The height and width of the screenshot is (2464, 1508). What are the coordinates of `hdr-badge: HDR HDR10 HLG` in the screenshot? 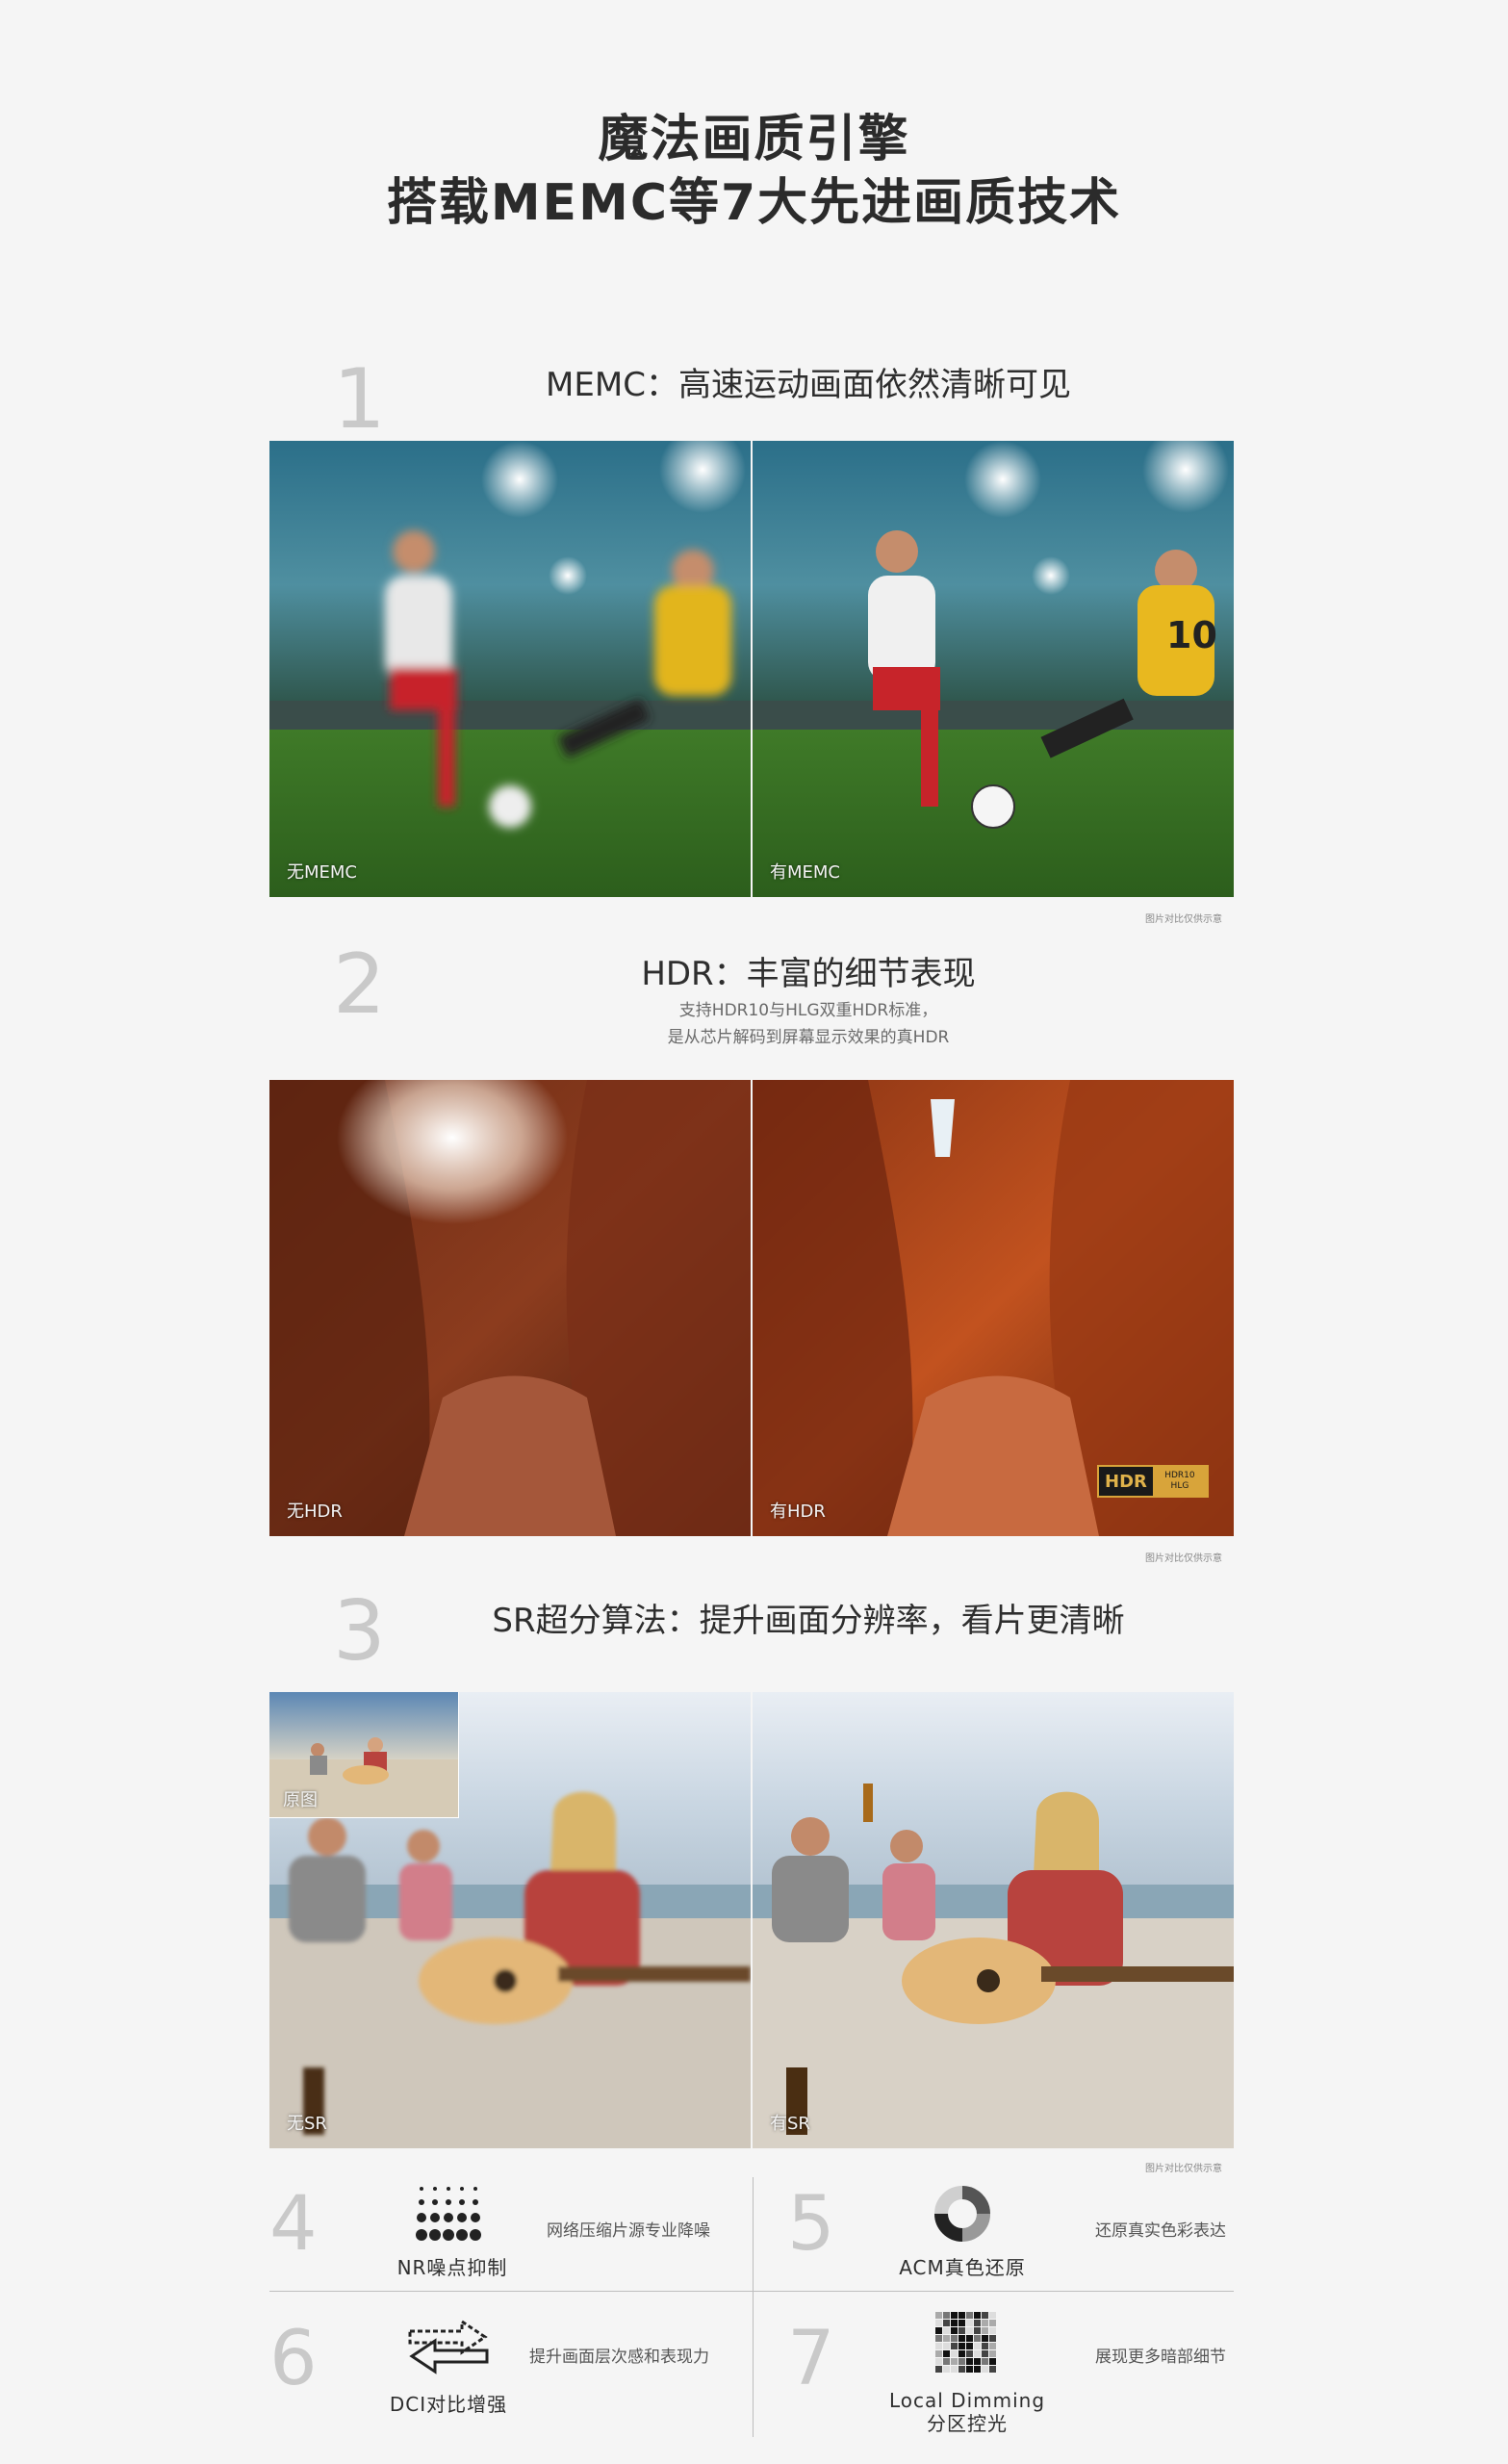 It's located at (1153, 1481).